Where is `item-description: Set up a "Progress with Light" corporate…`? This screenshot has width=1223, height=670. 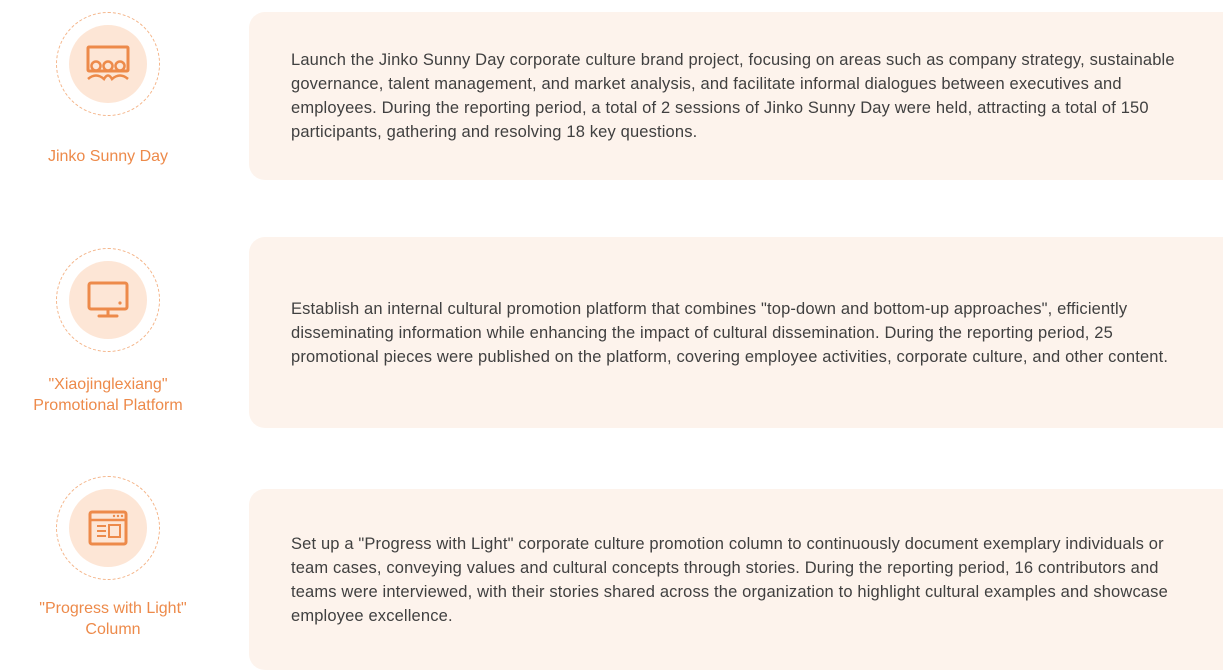 item-description: Set up a "Progress with Light" corporate… is located at coordinates (729, 579).